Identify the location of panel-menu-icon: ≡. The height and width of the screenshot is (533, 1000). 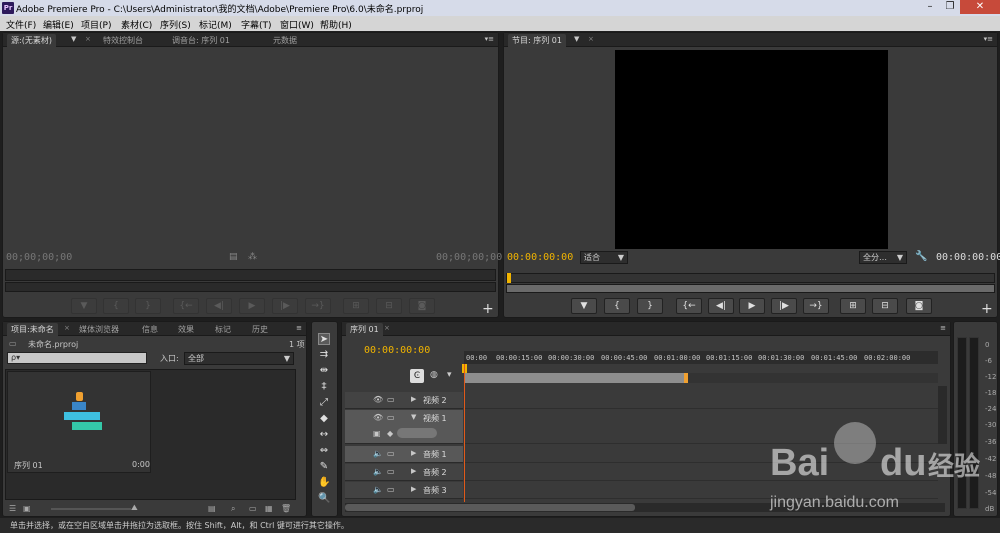
(943, 328).